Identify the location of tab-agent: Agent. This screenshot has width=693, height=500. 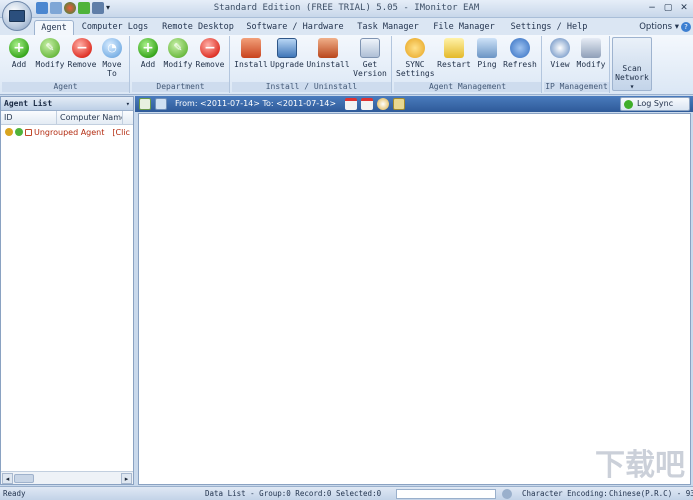
(54, 27).